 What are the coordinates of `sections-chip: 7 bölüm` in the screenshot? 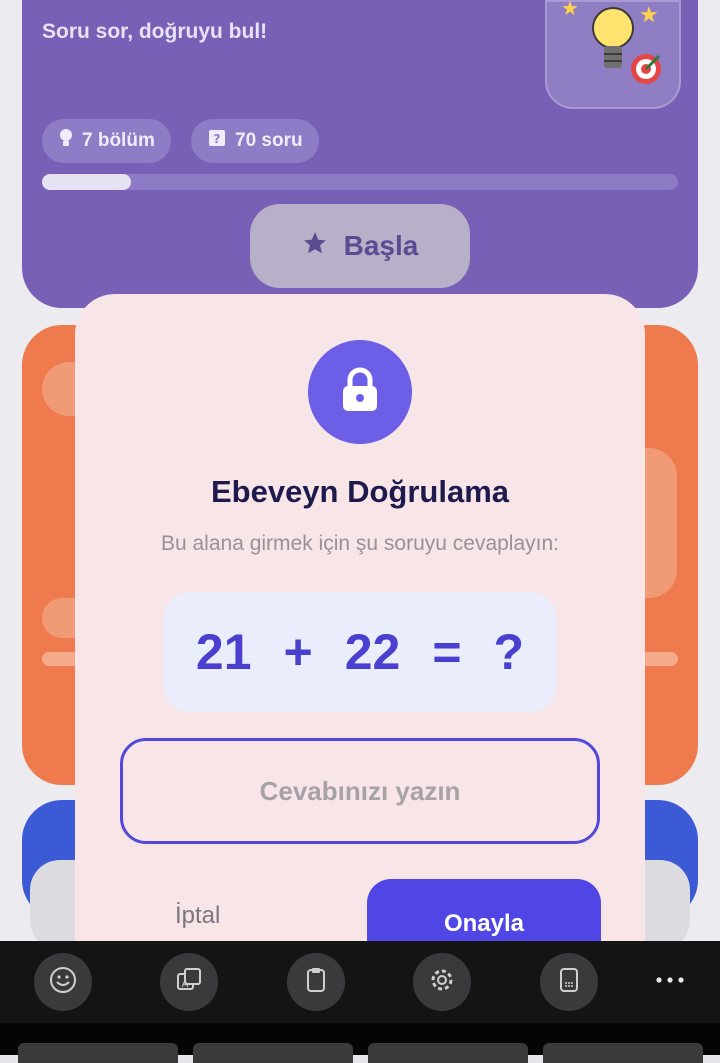 It's located at (106, 141).